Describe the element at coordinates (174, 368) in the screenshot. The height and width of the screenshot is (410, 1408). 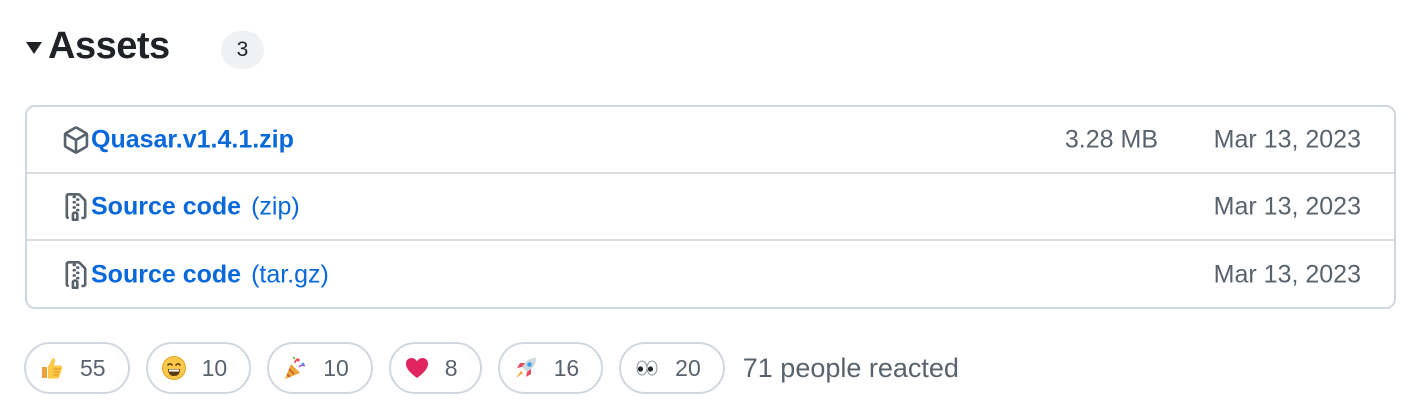
I see `laugh-icon` at that location.